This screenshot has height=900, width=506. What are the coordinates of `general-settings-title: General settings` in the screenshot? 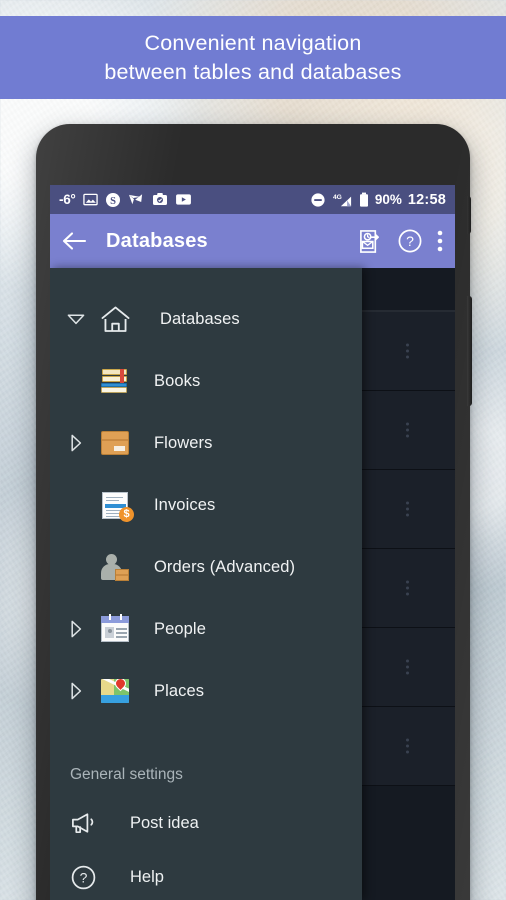 It's located at (126, 774).